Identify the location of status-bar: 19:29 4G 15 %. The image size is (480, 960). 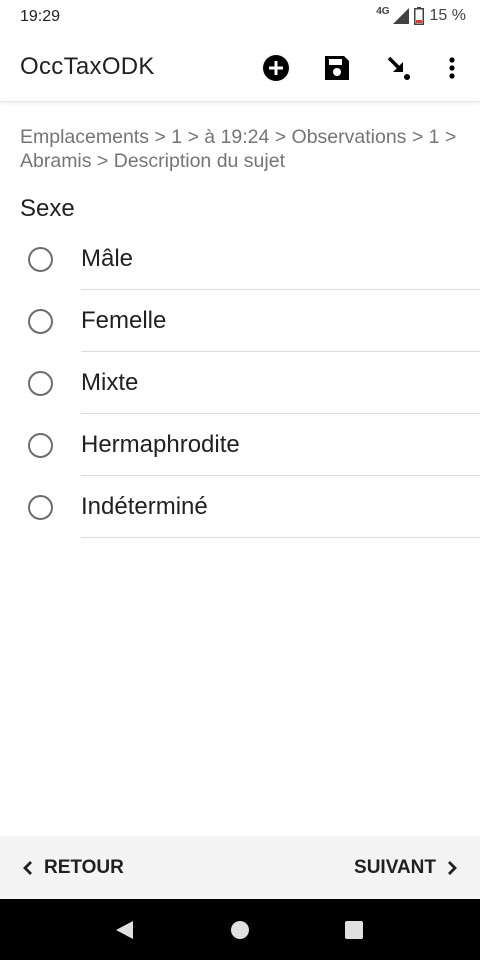
(240, 17).